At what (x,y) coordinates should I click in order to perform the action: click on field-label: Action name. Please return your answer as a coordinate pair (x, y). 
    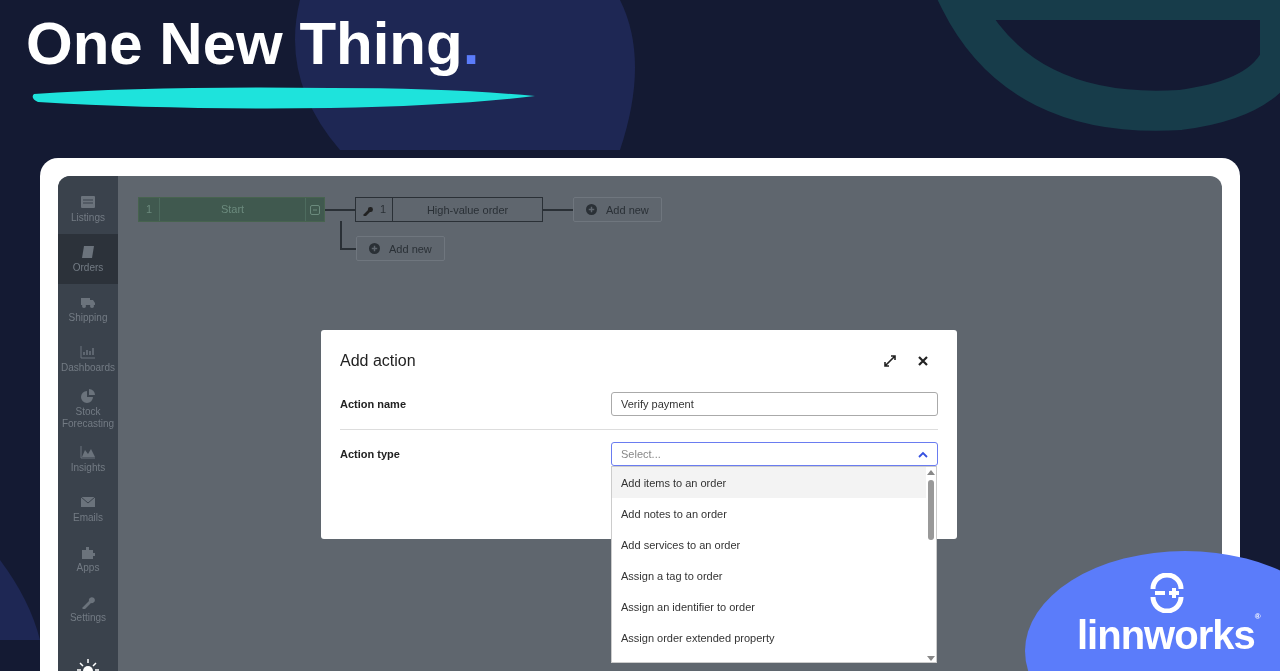
    Looking at the image, I should click on (373, 404).